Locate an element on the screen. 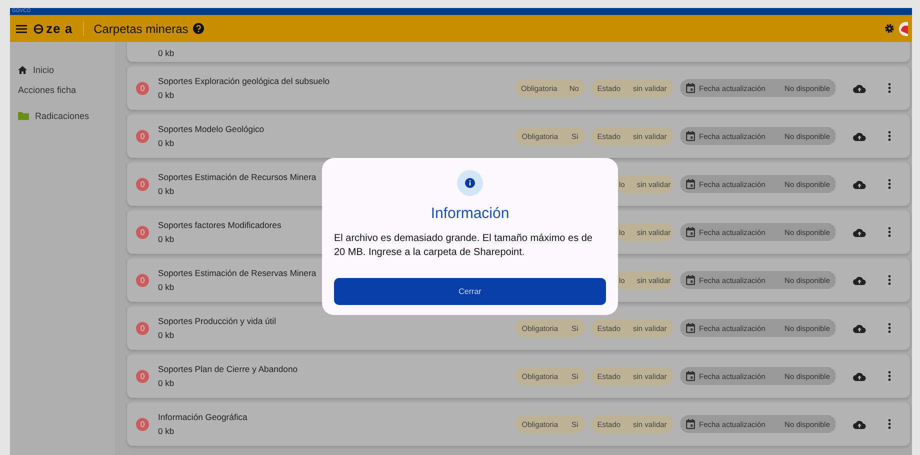  info-icon is located at coordinates (470, 183).